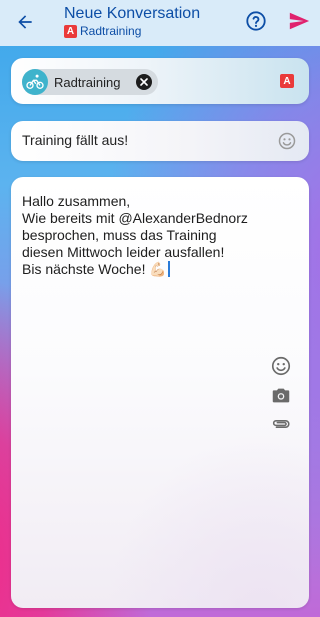  Describe the element at coordinates (94, 269) in the screenshot. I see `message-line-text: Bis nächste Woche! 💪🏻` at that location.